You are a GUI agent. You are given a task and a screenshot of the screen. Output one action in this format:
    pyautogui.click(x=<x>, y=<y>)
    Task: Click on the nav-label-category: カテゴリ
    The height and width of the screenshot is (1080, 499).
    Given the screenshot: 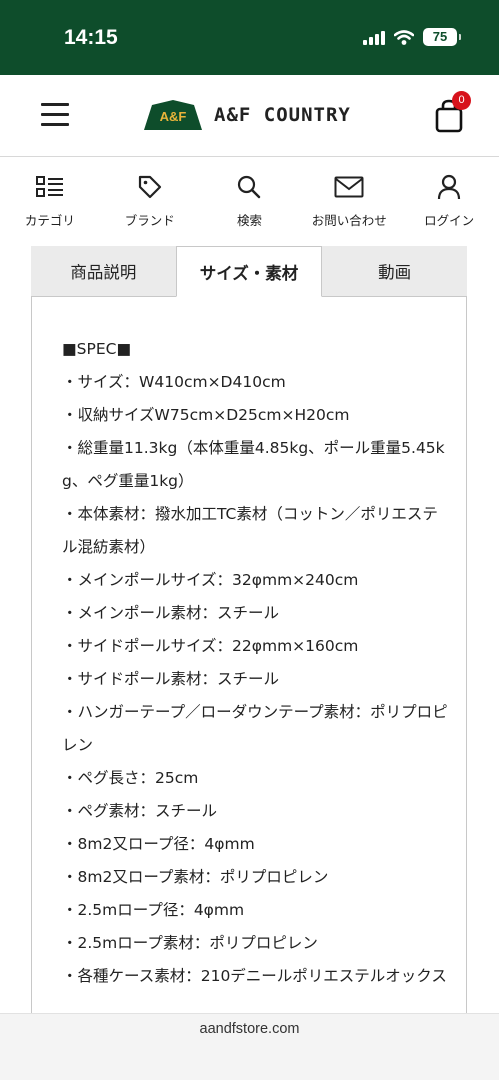 What is the action you would take?
    pyautogui.click(x=49, y=220)
    